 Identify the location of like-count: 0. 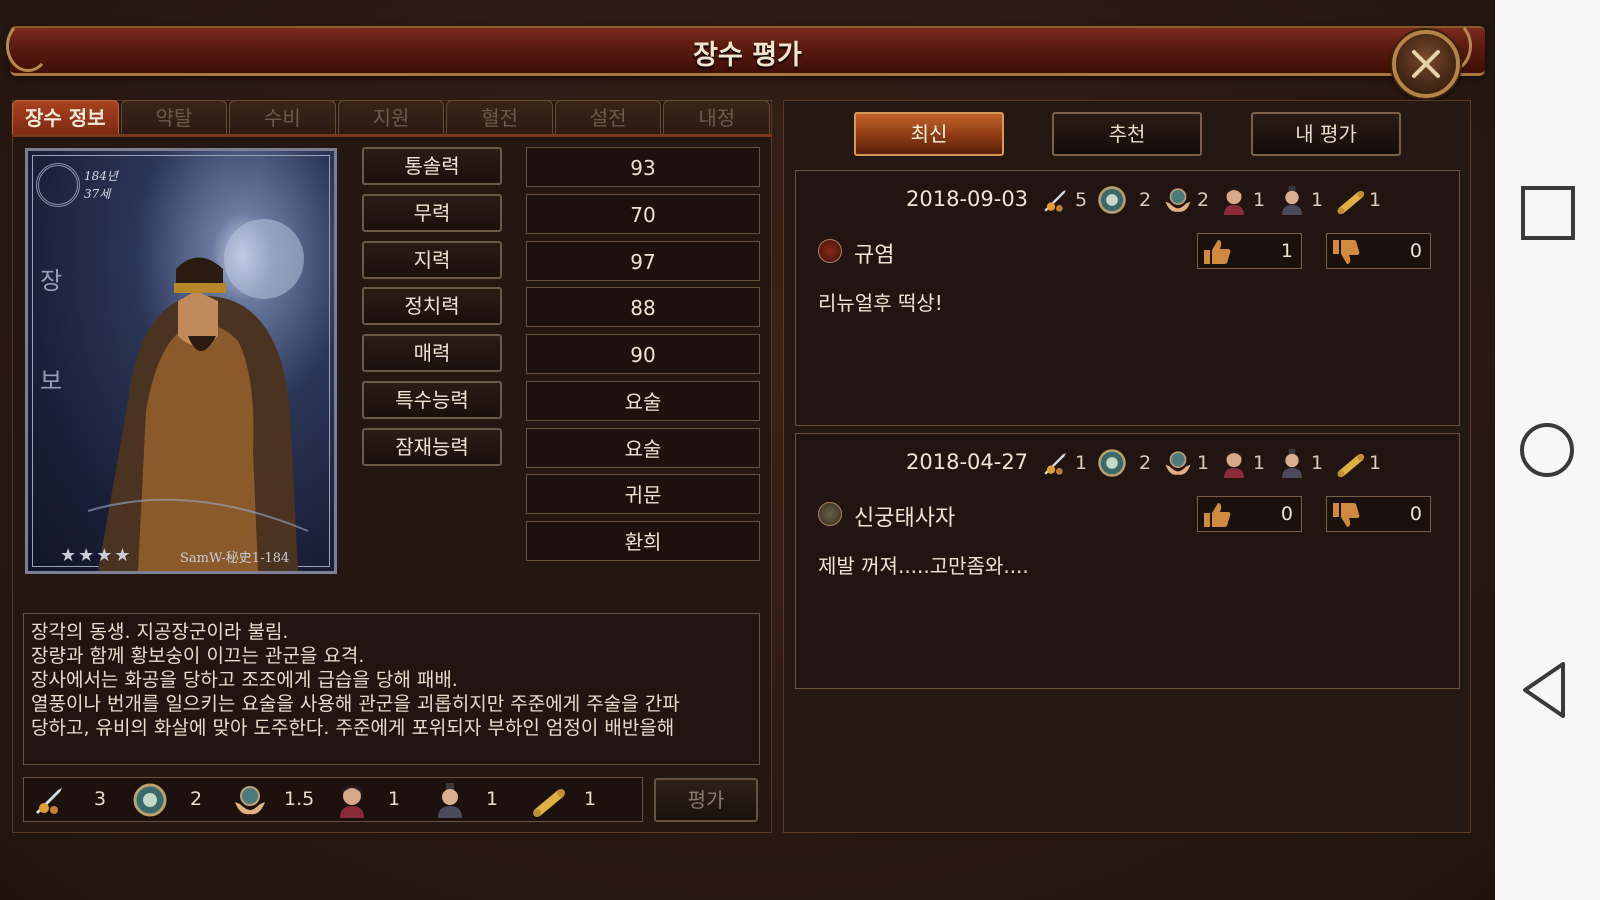
(1286, 514).